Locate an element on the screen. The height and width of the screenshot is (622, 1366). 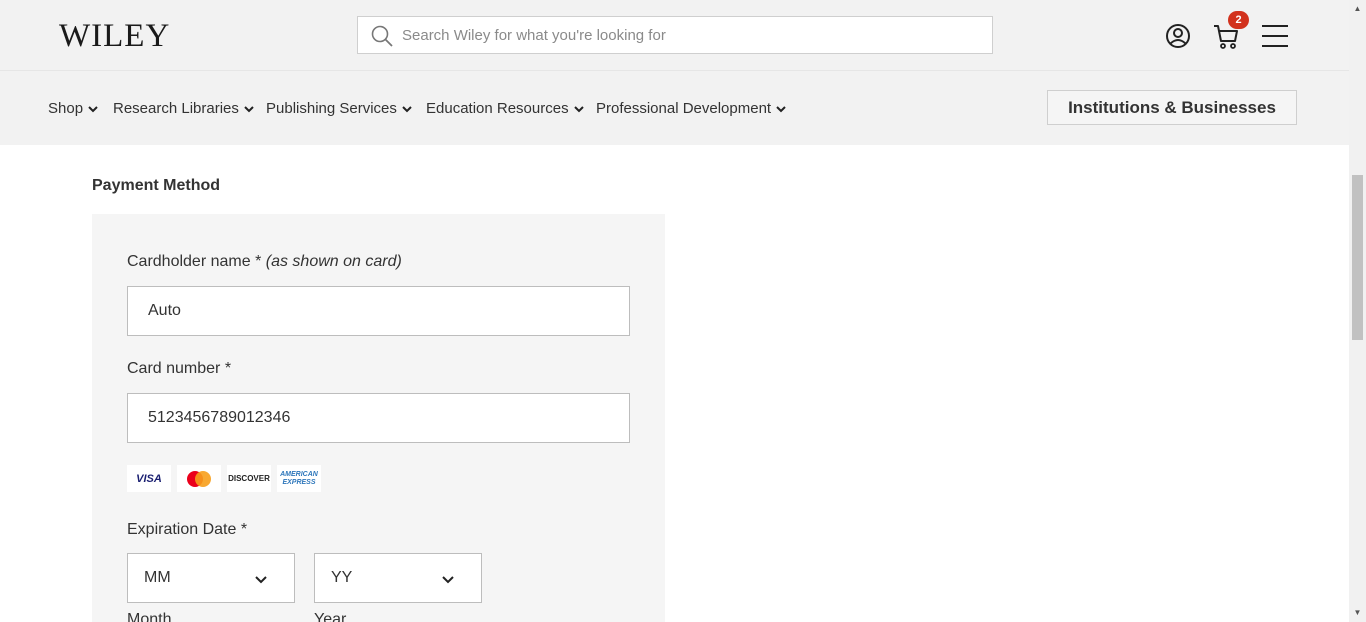
scroll-thumb is located at coordinates (1357, 257).